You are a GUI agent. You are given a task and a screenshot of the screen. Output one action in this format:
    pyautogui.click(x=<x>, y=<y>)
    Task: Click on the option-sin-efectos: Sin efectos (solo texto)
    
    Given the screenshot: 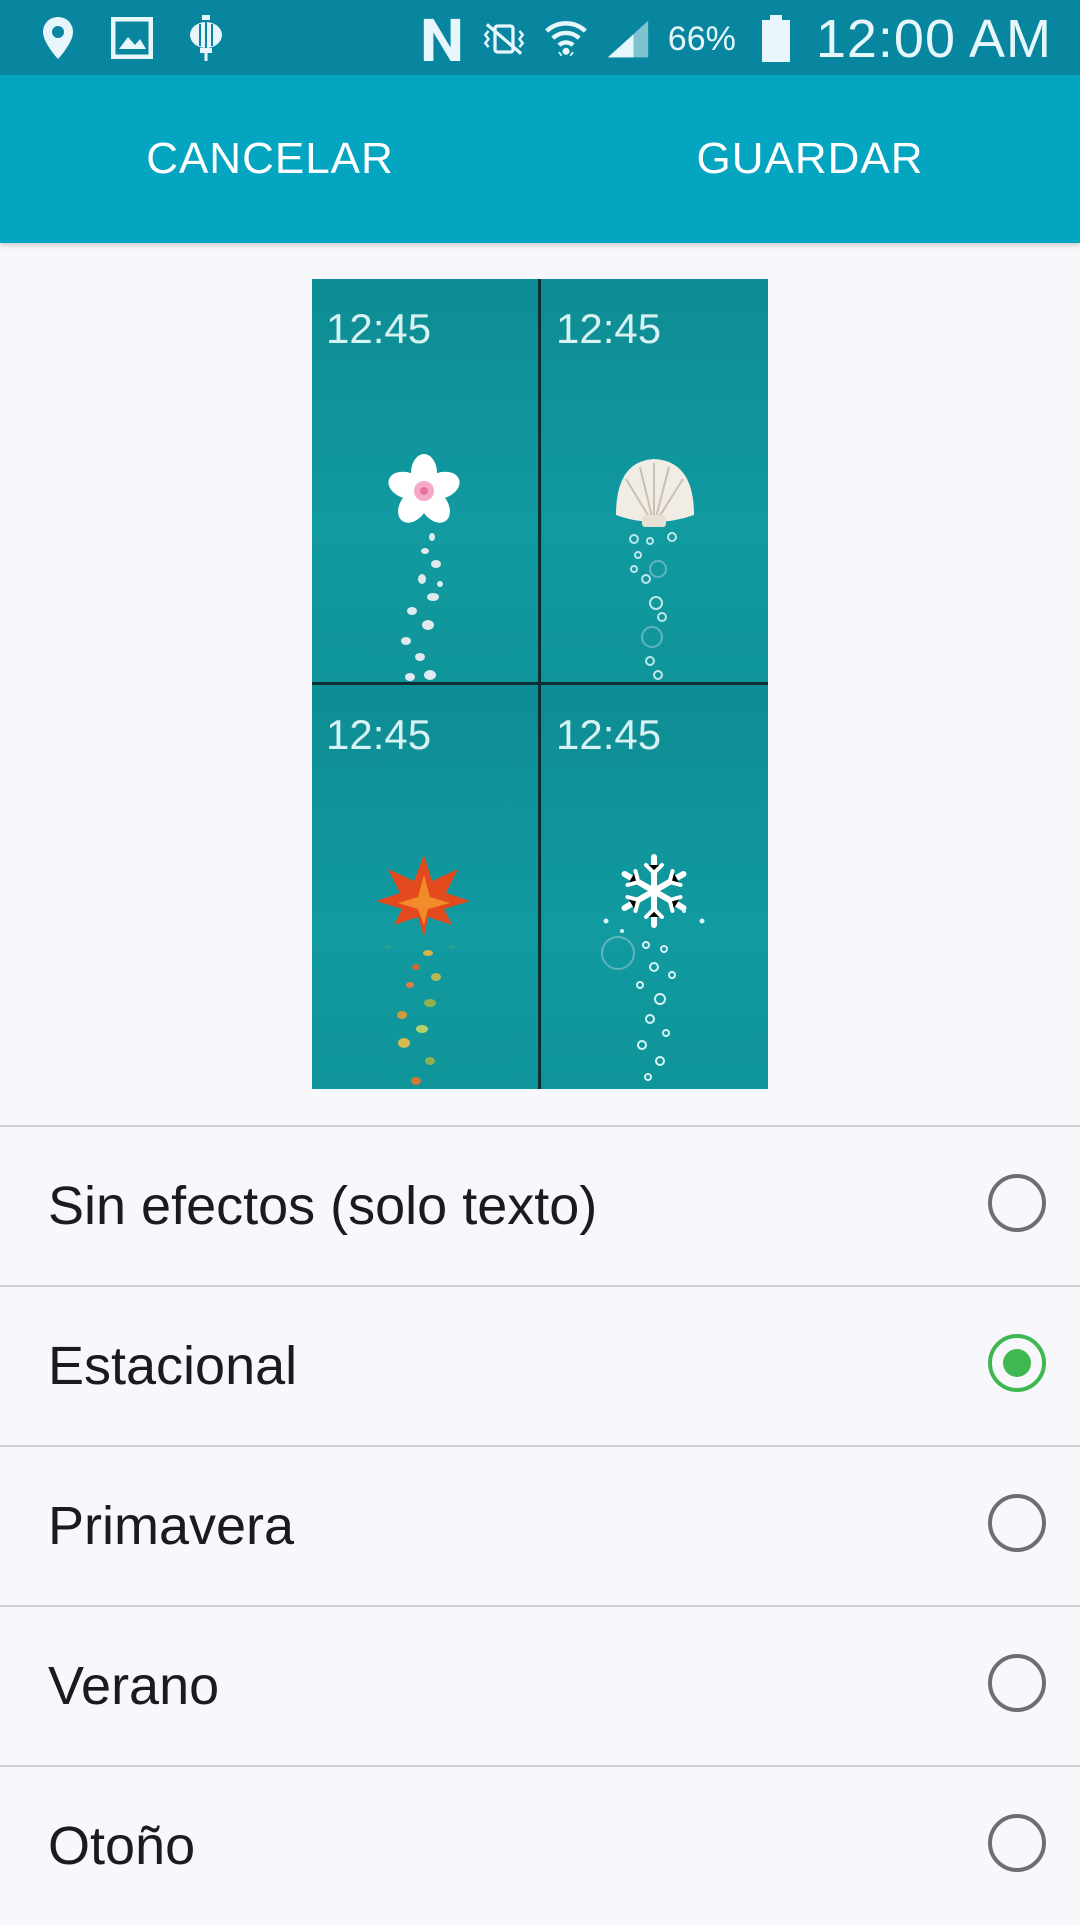 What is the action you would take?
    pyautogui.click(x=540, y=1206)
    